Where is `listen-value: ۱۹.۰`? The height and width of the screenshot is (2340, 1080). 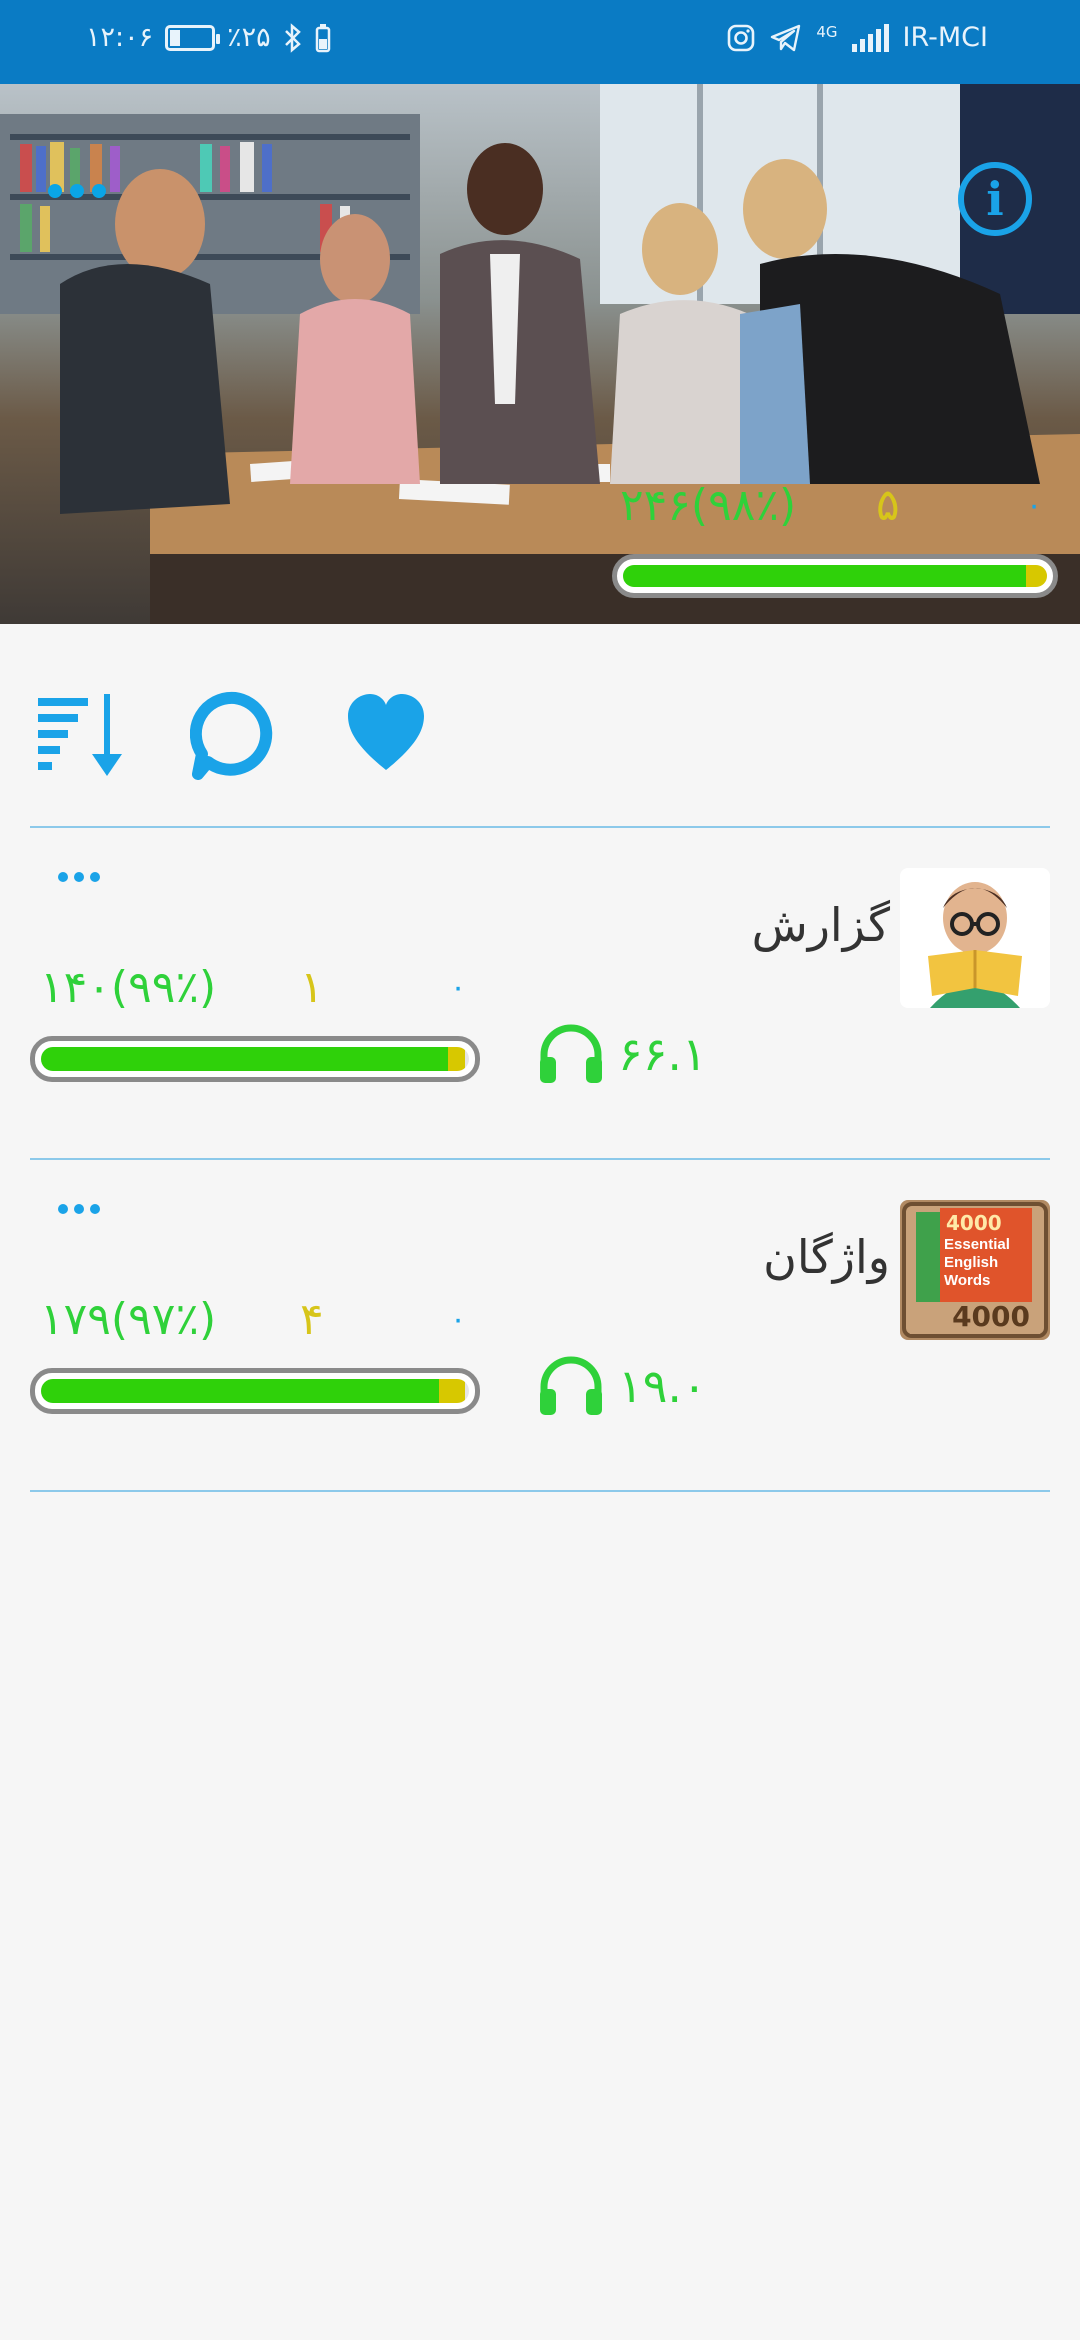
listen-value: ۱۹.۰ is located at coordinates (662, 1386).